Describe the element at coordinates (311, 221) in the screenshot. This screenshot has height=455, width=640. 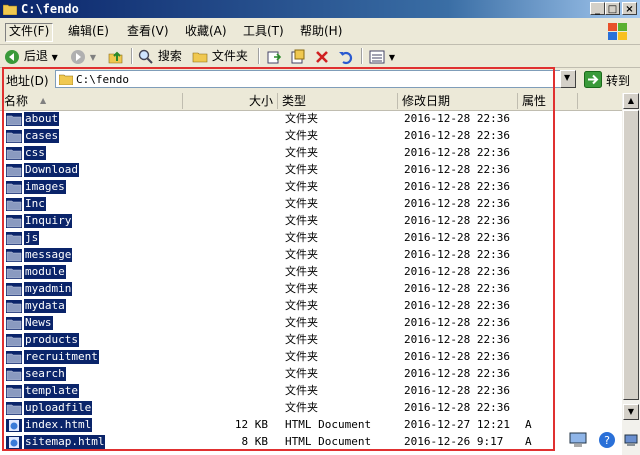
I see `file-row: Inquiry 文件夹 2016-12-28 22:36` at that location.